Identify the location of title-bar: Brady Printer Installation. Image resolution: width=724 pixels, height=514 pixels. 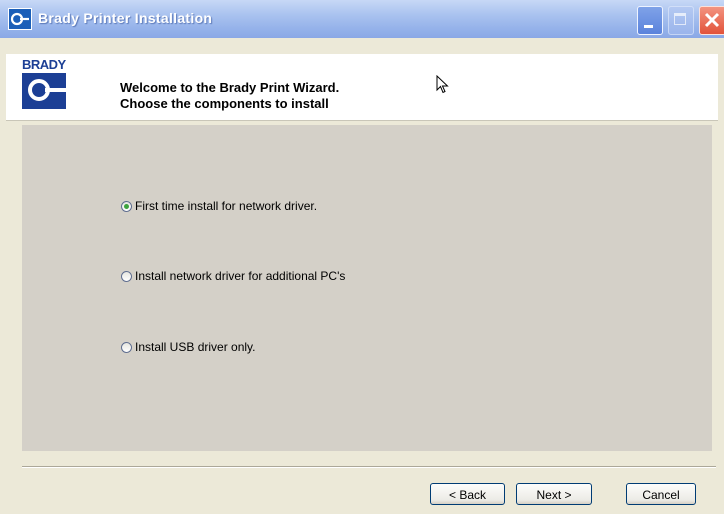
(362, 19).